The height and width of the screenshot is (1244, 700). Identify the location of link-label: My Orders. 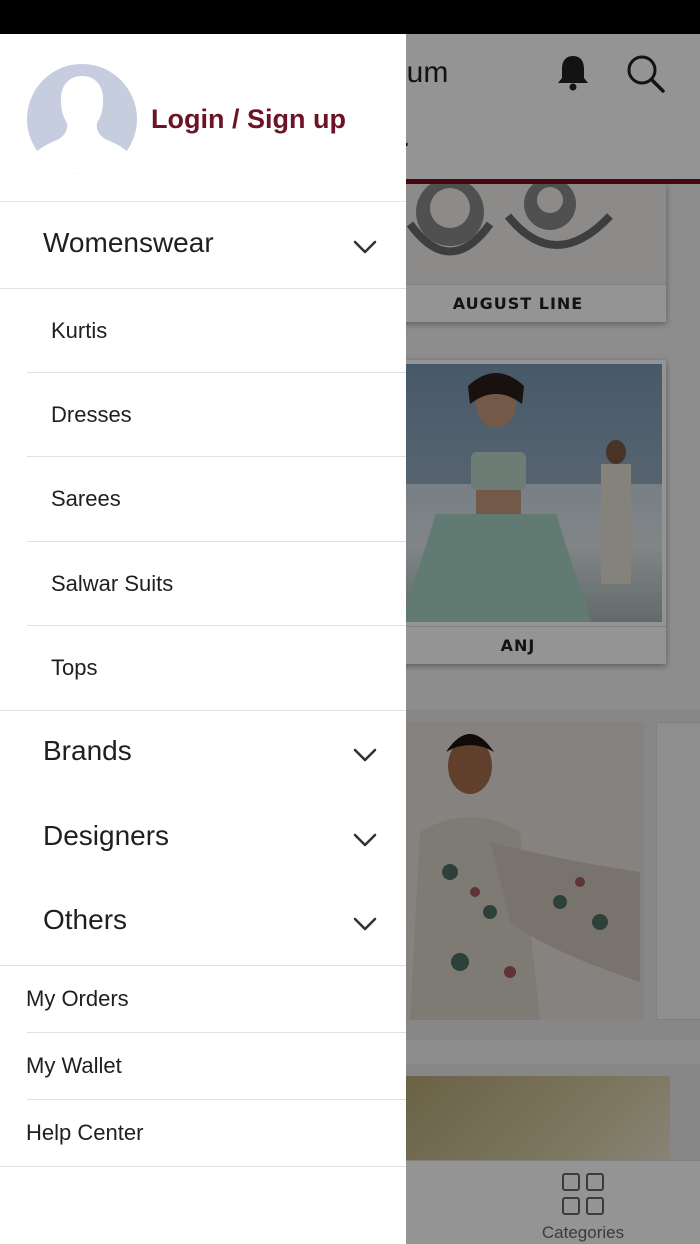
(77, 998).